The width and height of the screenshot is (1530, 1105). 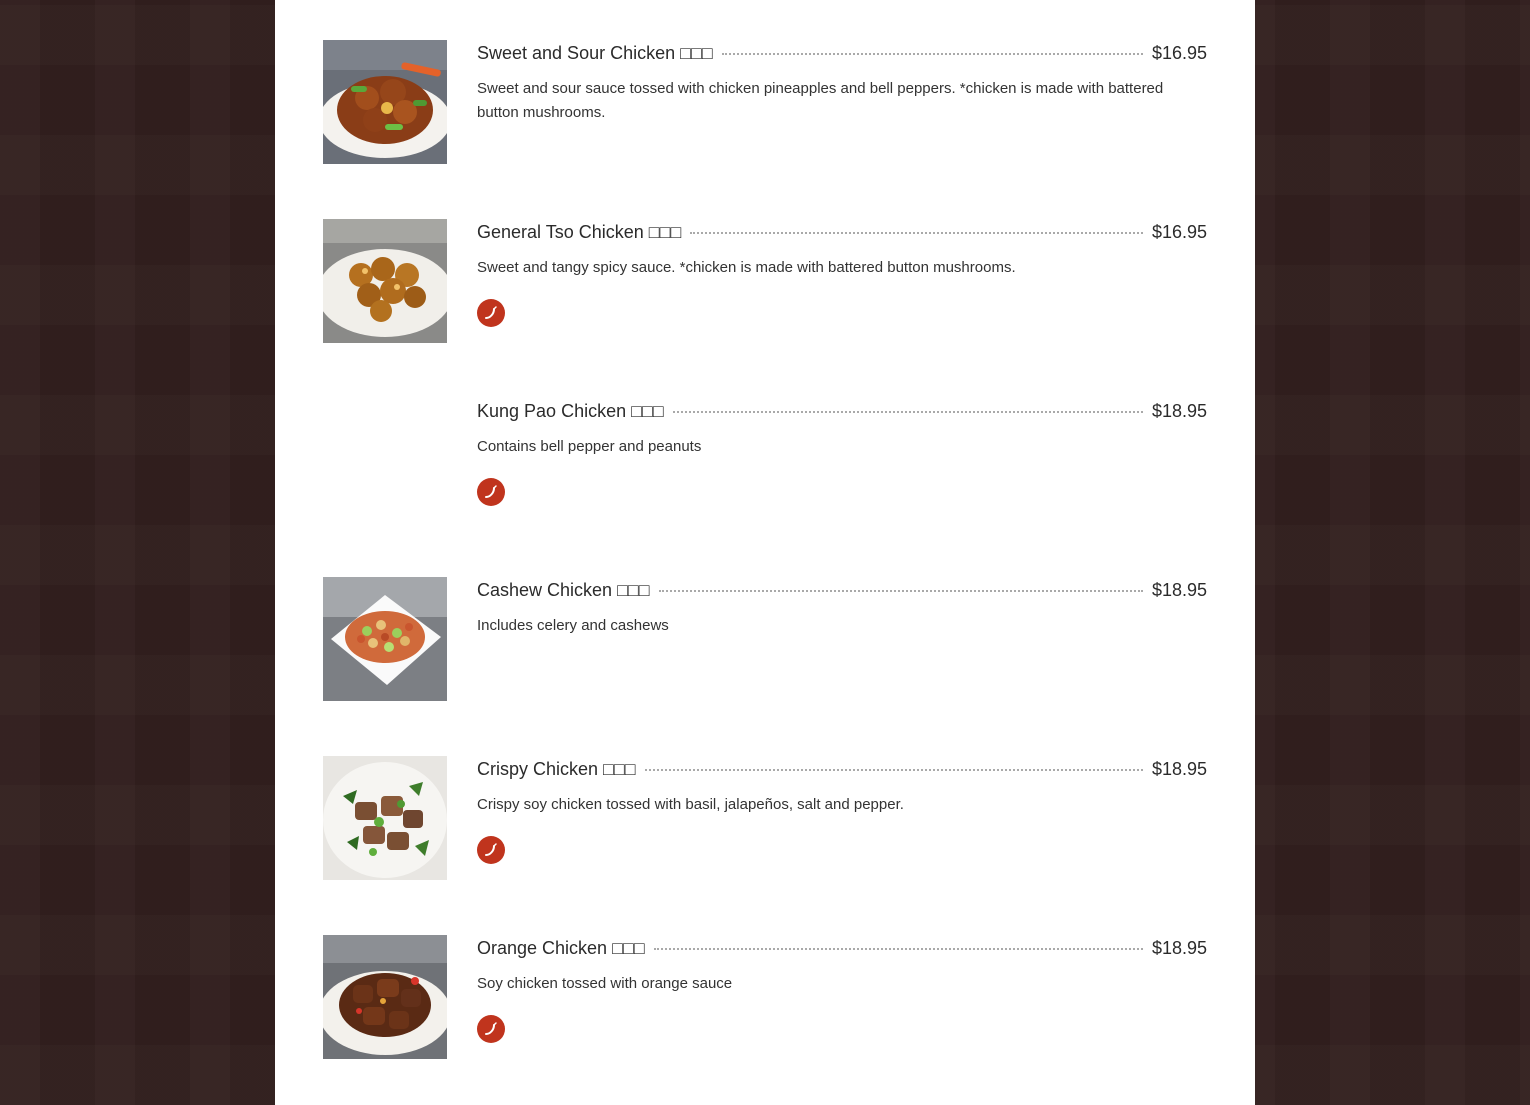 I want to click on menu-item-title-row: Kung Pao Chicken □□□ $18.95, so click(x=842, y=411).